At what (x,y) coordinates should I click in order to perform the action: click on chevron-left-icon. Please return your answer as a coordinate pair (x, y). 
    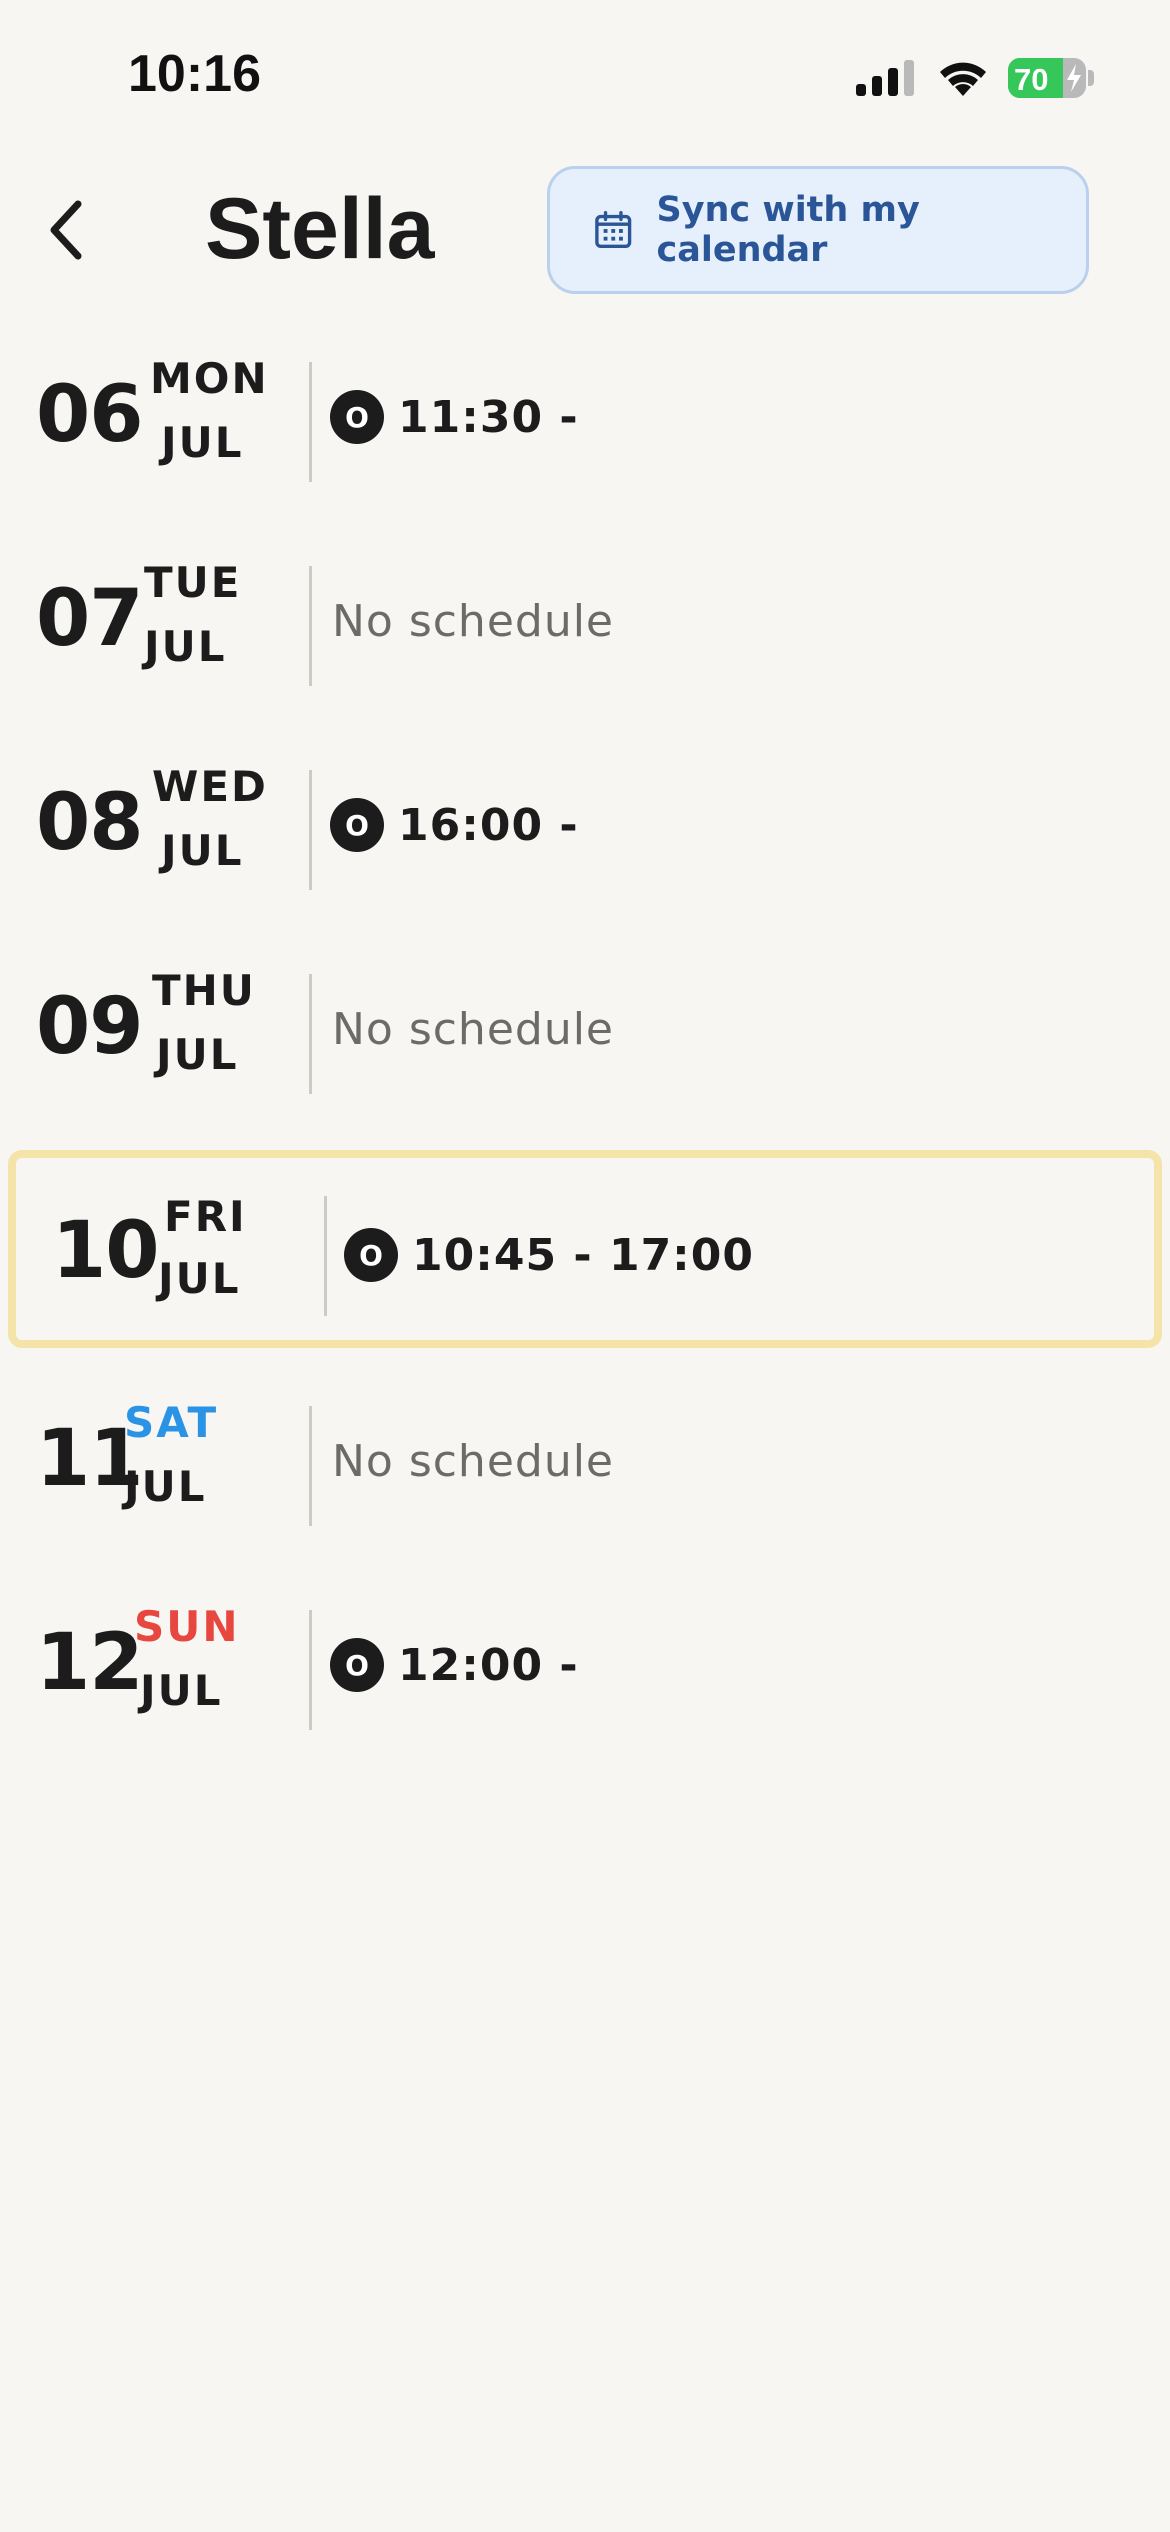
    Looking at the image, I should click on (66, 230).